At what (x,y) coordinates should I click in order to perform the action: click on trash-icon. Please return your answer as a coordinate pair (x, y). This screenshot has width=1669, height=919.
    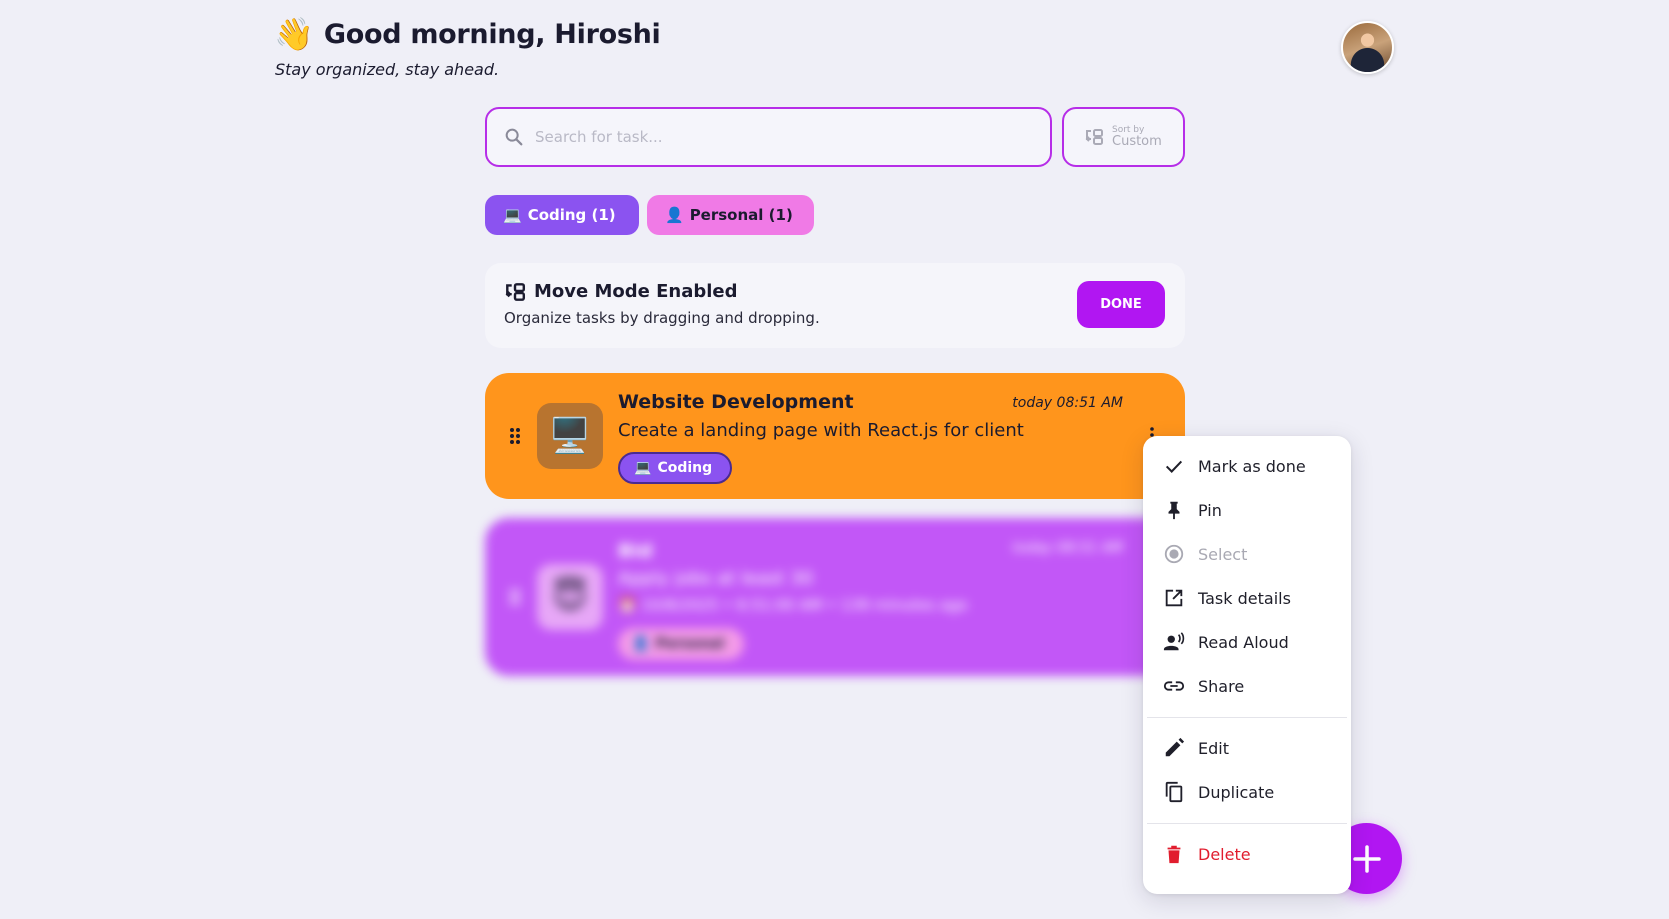
    Looking at the image, I should click on (1174, 854).